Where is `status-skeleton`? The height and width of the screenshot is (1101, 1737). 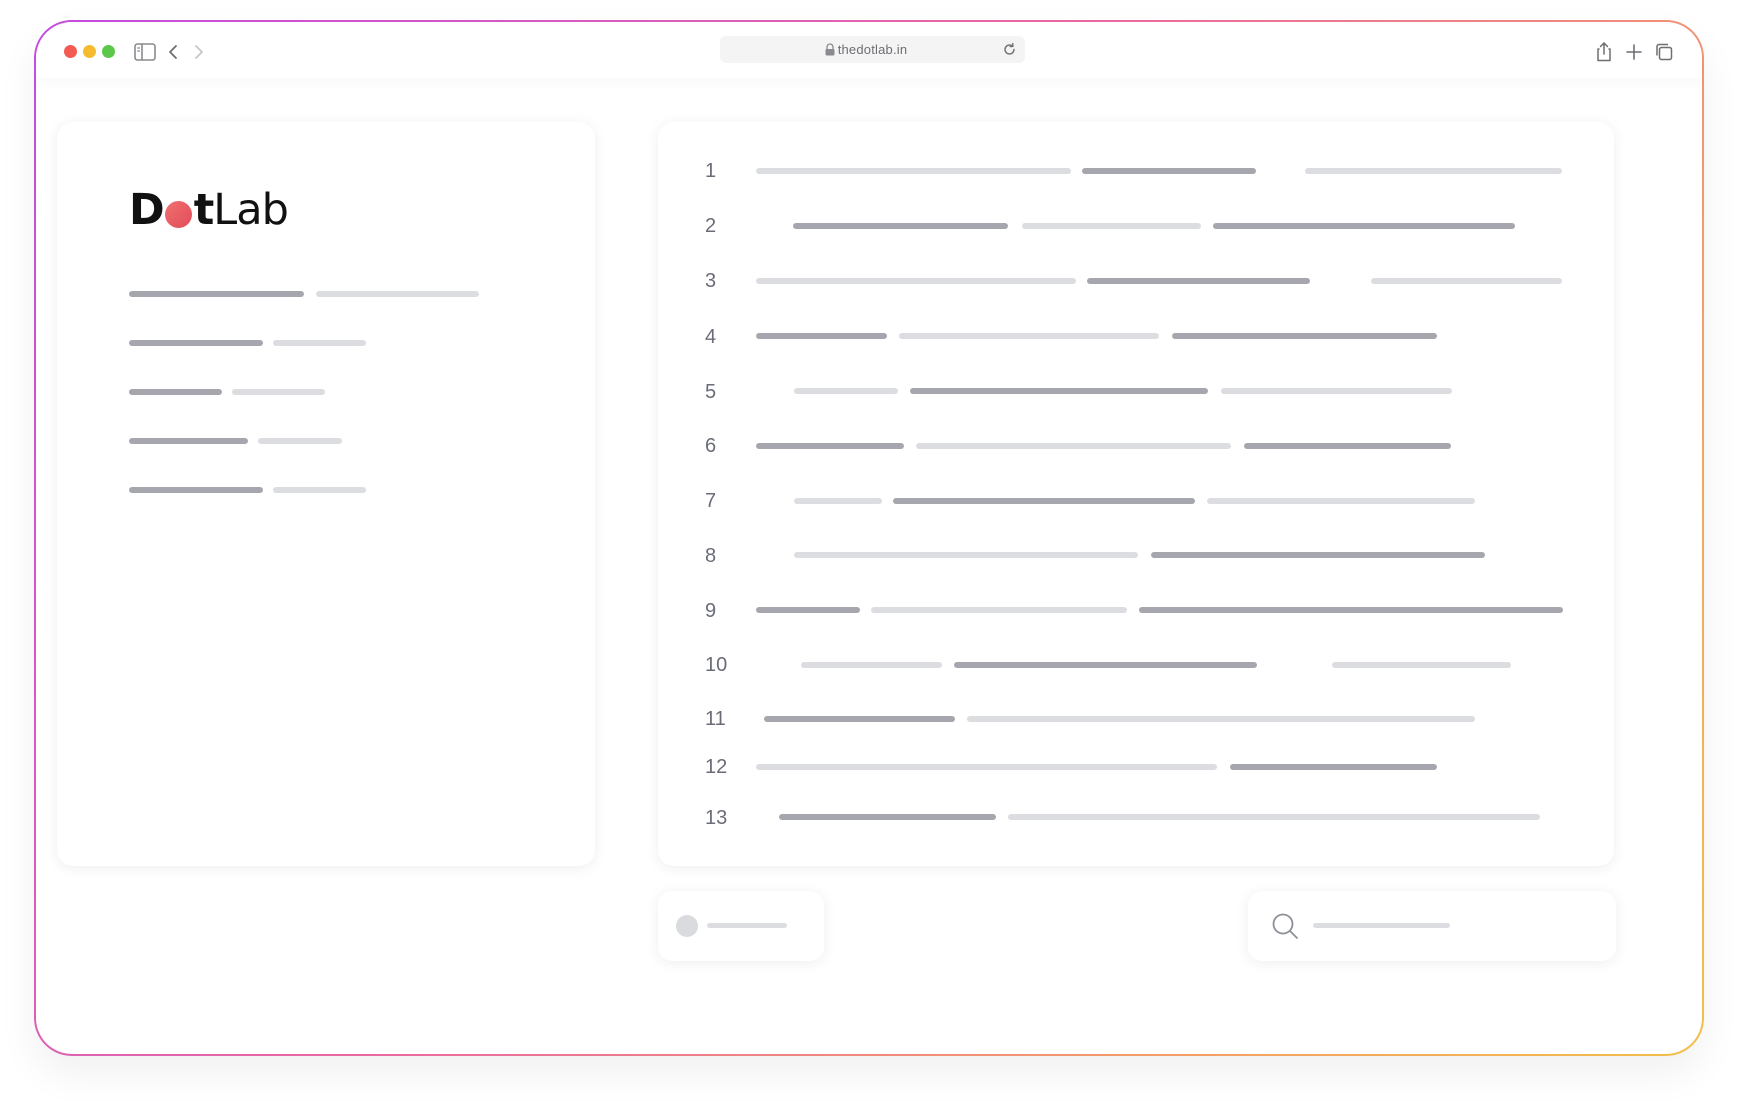
status-skeleton is located at coordinates (747, 925).